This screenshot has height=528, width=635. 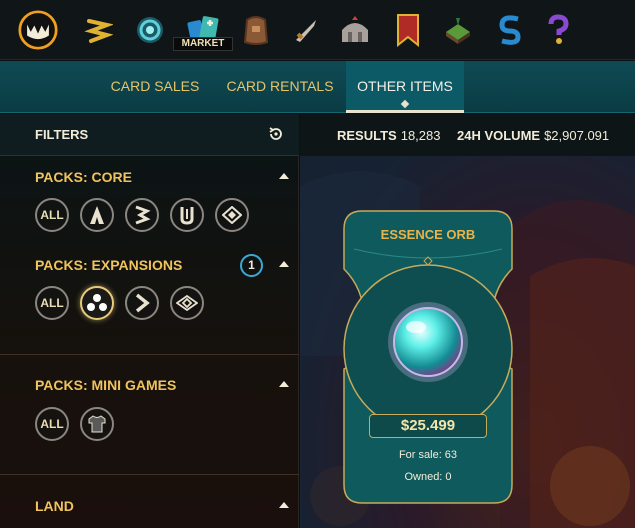 What do you see at coordinates (428, 455) in the screenshot?
I see `item-for-sale-count: For sale: 63` at bounding box center [428, 455].